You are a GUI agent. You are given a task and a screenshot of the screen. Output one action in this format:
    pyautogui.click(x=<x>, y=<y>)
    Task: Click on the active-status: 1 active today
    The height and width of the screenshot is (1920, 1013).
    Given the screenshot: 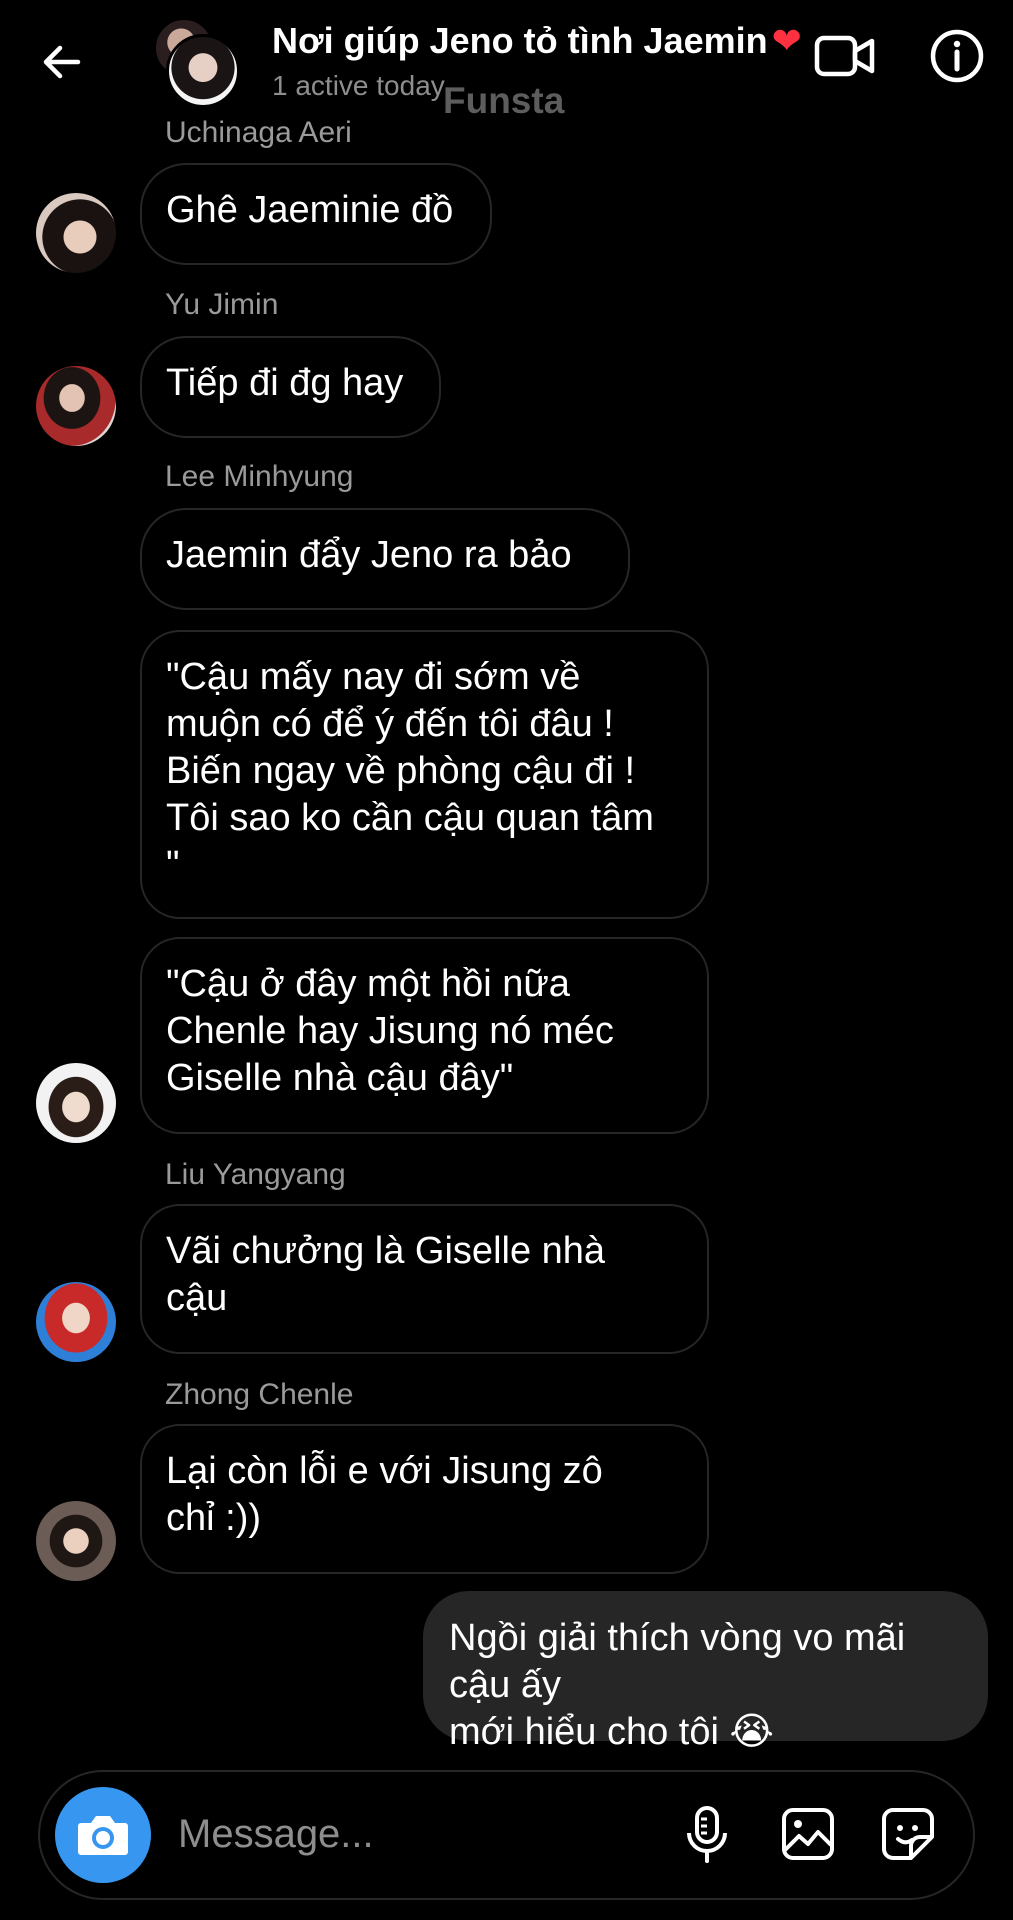 What is the action you would take?
    pyautogui.click(x=358, y=85)
    